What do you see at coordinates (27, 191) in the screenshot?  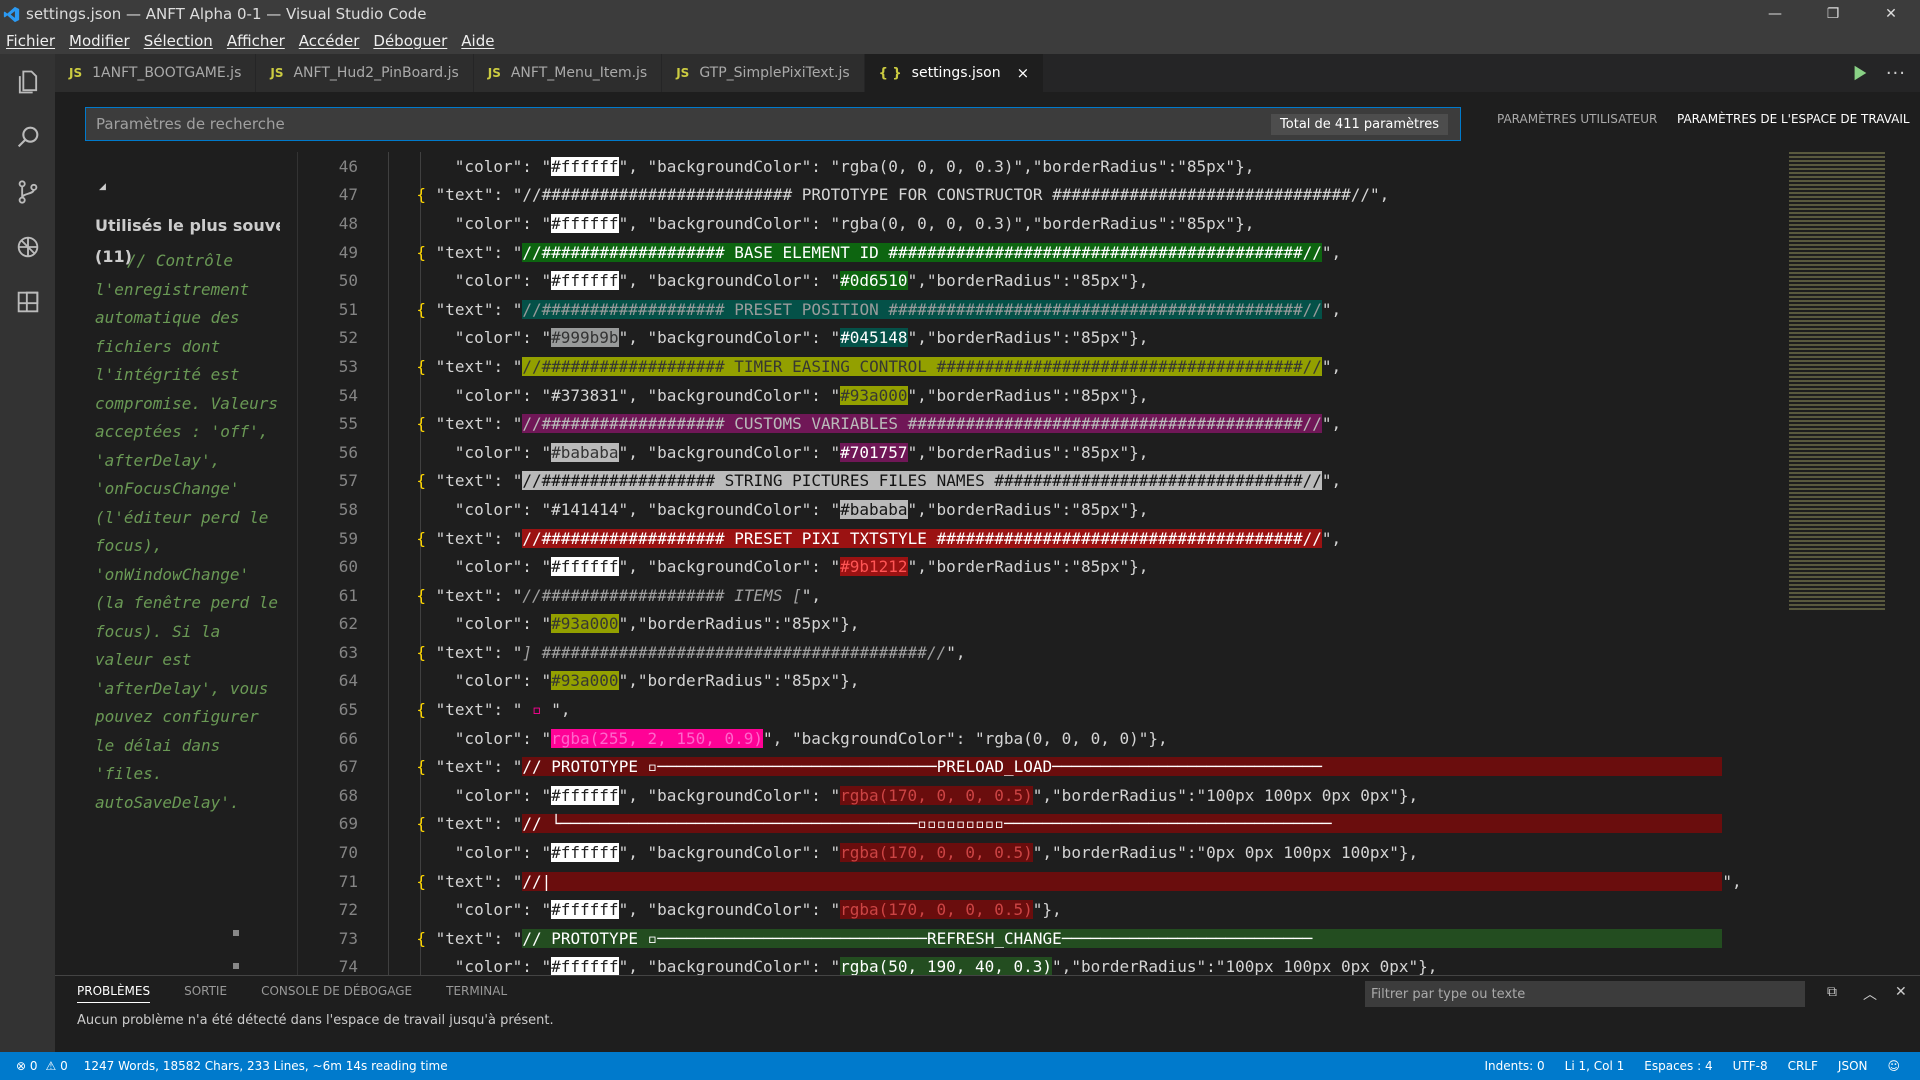 I see `source-control-icon` at bounding box center [27, 191].